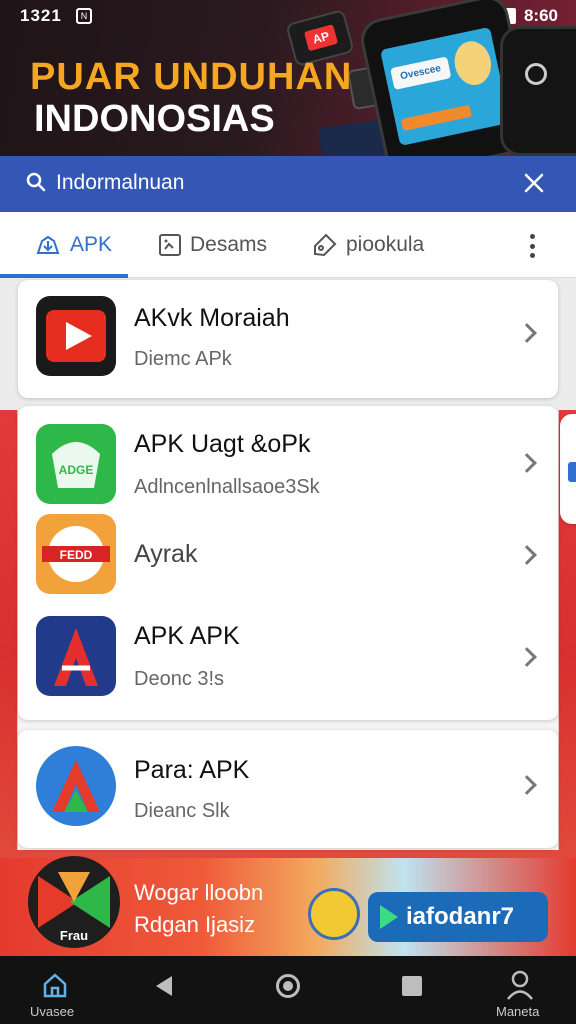 Image resolution: width=576 pixels, height=1024 pixels. I want to click on app-subtitle: Diemc APk, so click(183, 359).